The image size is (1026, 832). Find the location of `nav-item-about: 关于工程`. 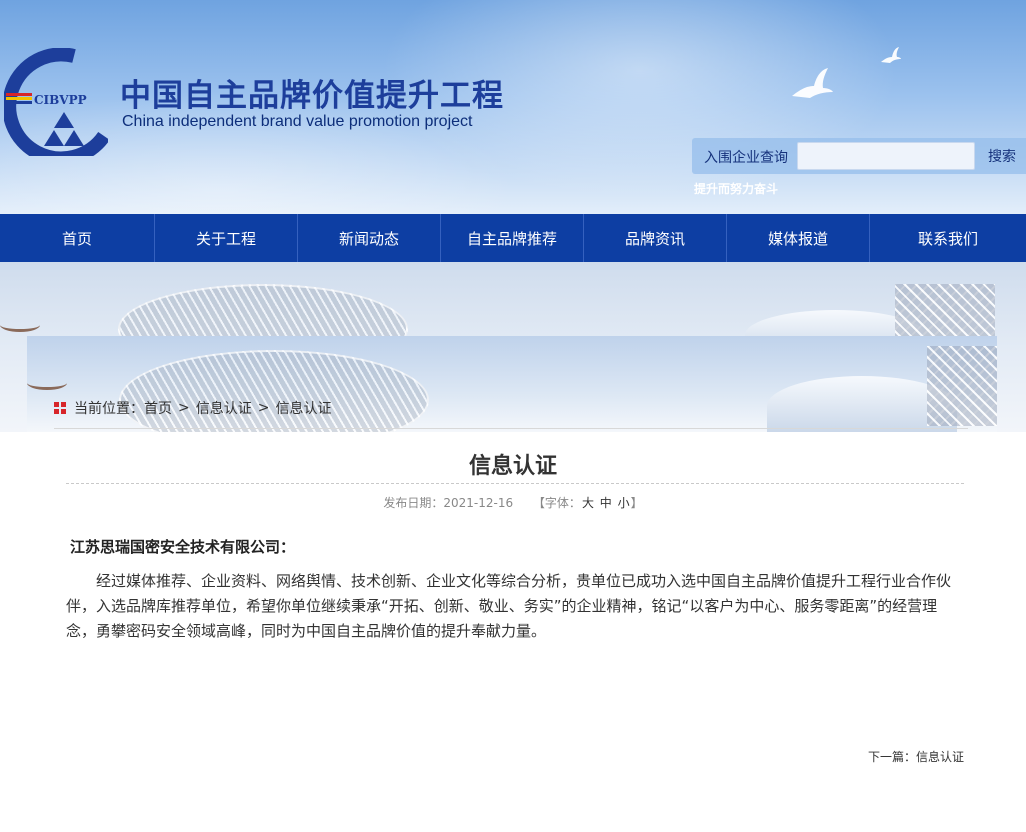

nav-item-about: 关于工程 is located at coordinates (226, 238).